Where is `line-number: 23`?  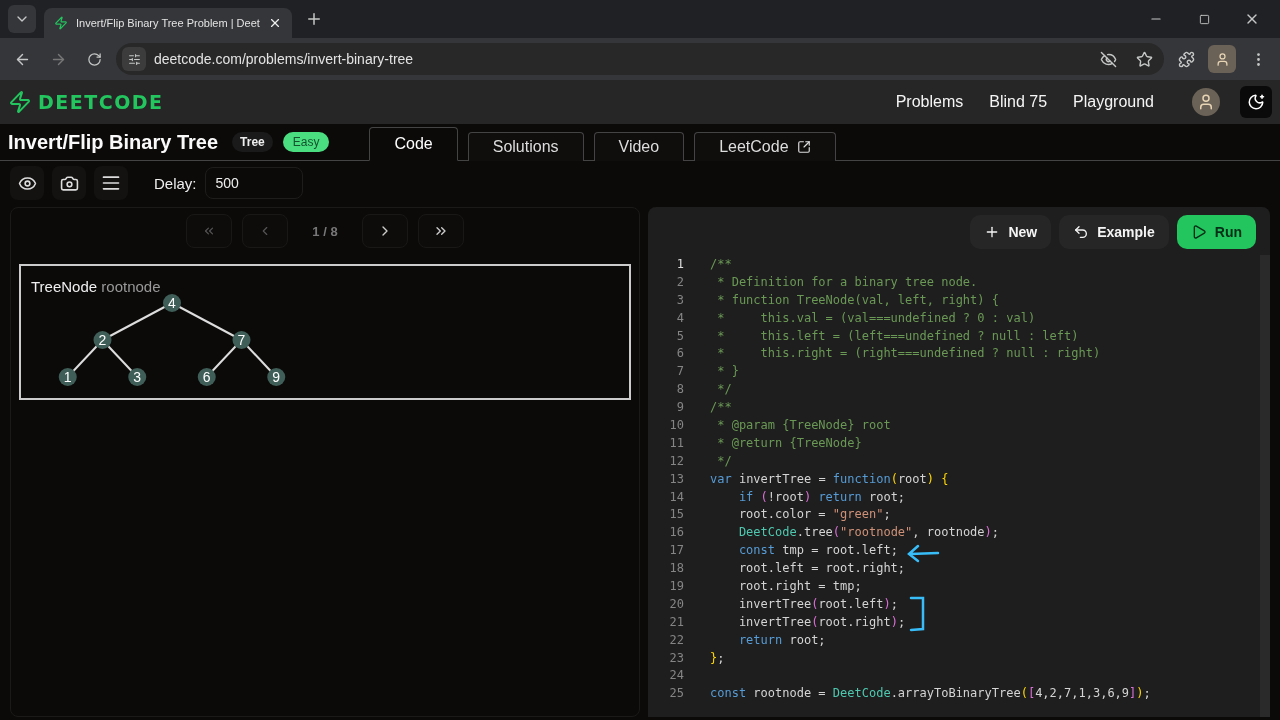 line-number: 23 is located at coordinates (676, 657).